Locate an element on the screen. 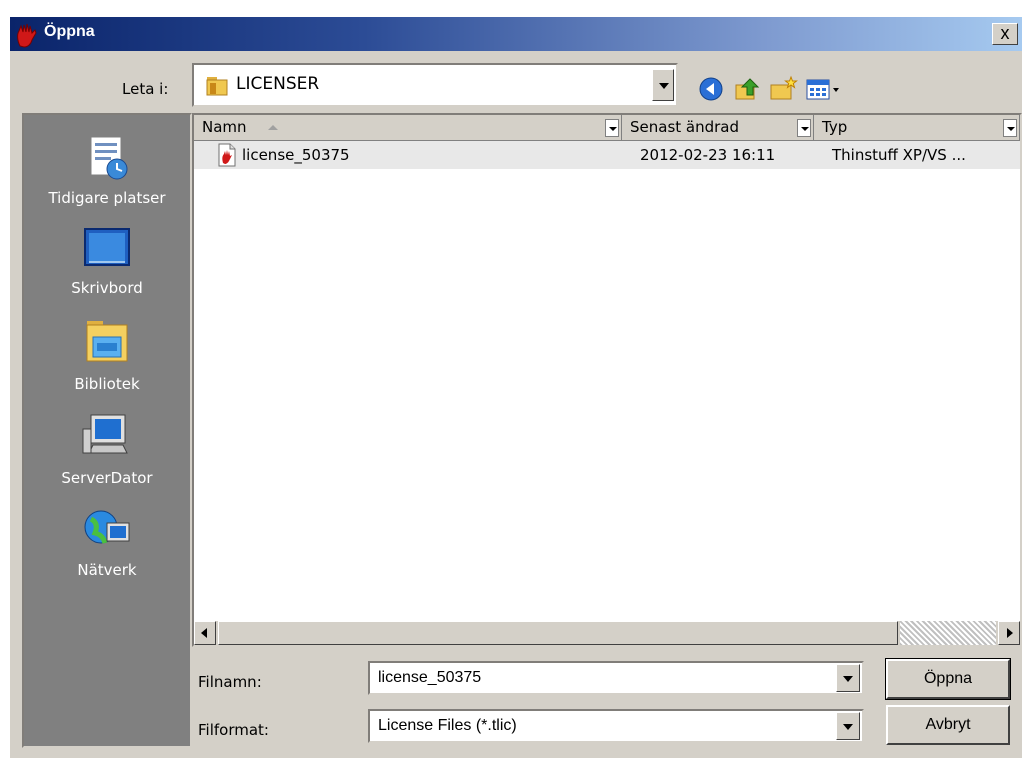 Image resolution: width=1024 pixels, height=758 pixels. place-libraries: Bibliotek is located at coordinates (107, 354).